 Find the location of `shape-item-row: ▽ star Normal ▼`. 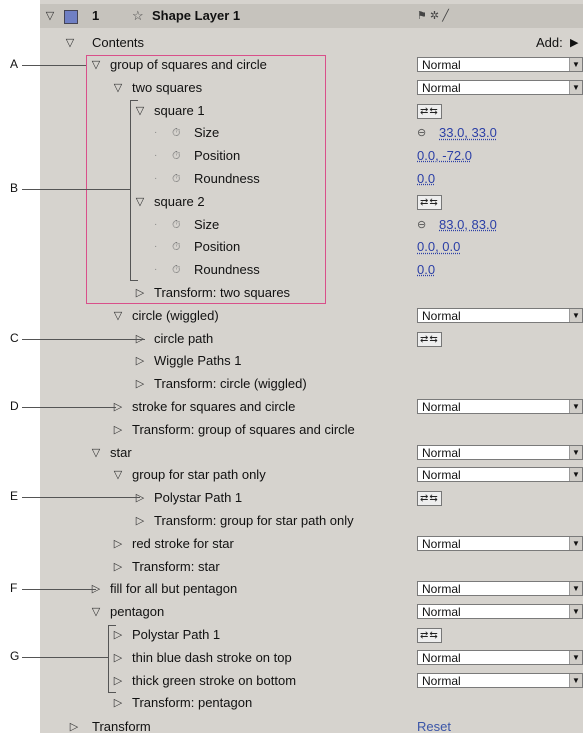

shape-item-row: ▽ star Normal ▼ is located at coordinates (311, 453).